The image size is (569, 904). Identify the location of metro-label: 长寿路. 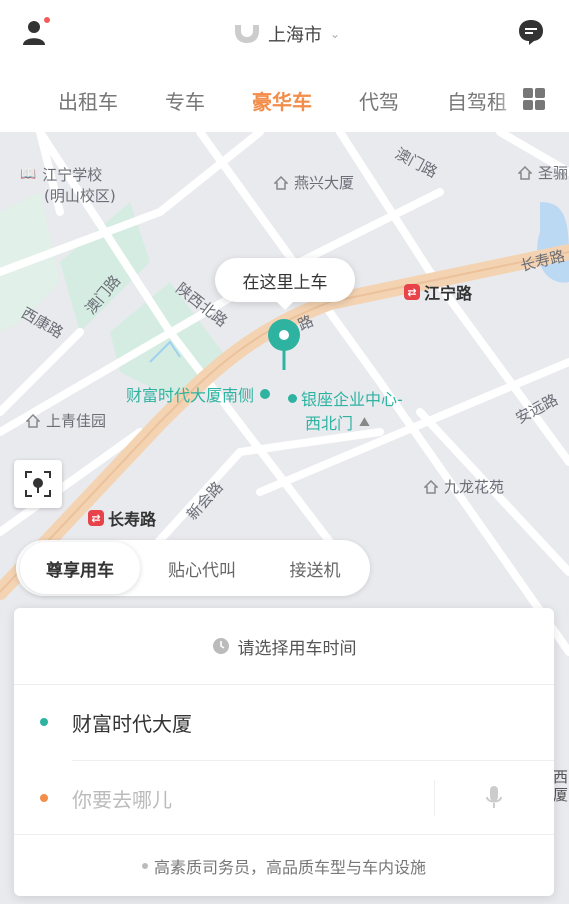
(132, 519).